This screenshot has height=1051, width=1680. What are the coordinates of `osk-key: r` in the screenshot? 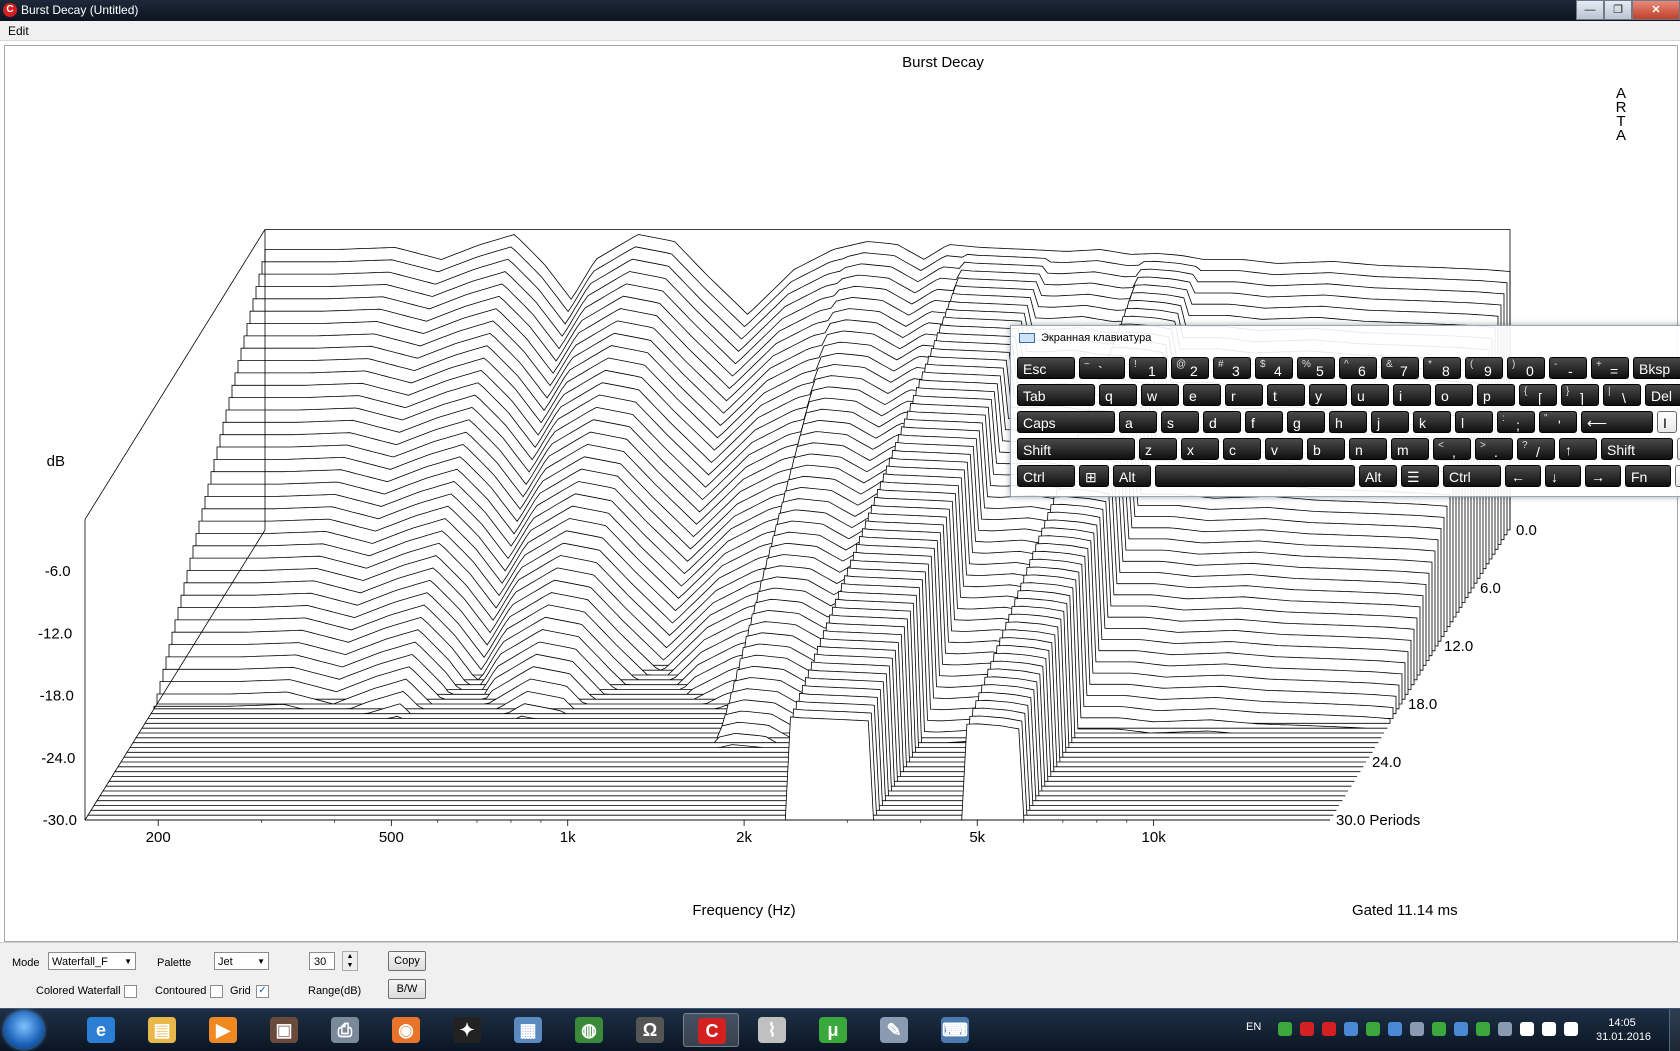 It's located at (1244, 395).